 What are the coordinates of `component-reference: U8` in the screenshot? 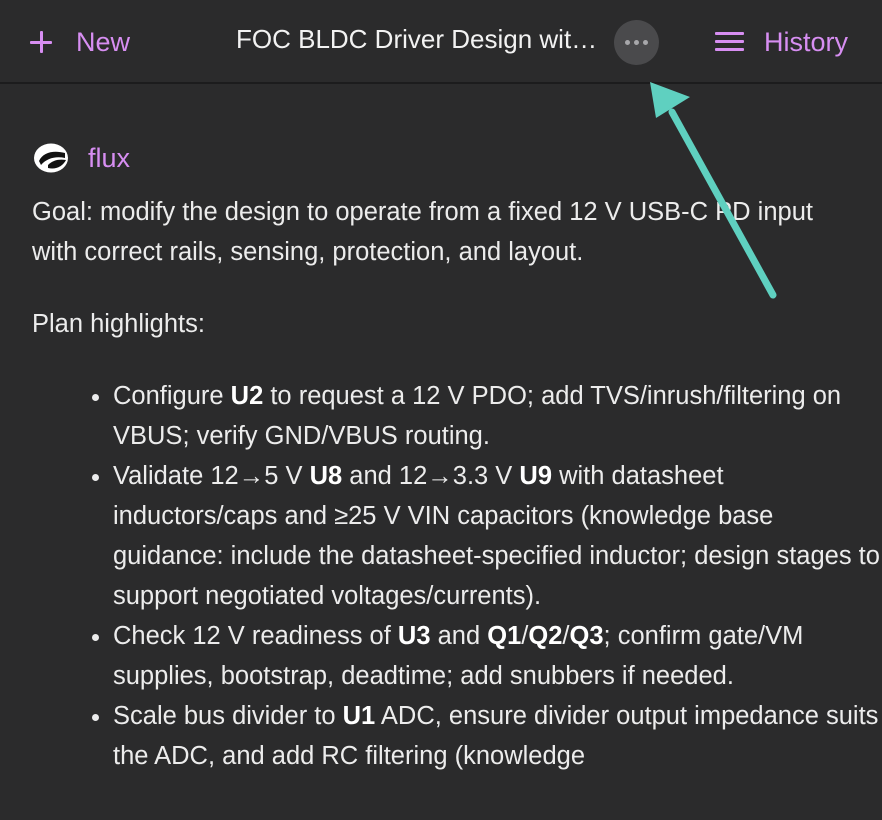 It's located at (326, 476).